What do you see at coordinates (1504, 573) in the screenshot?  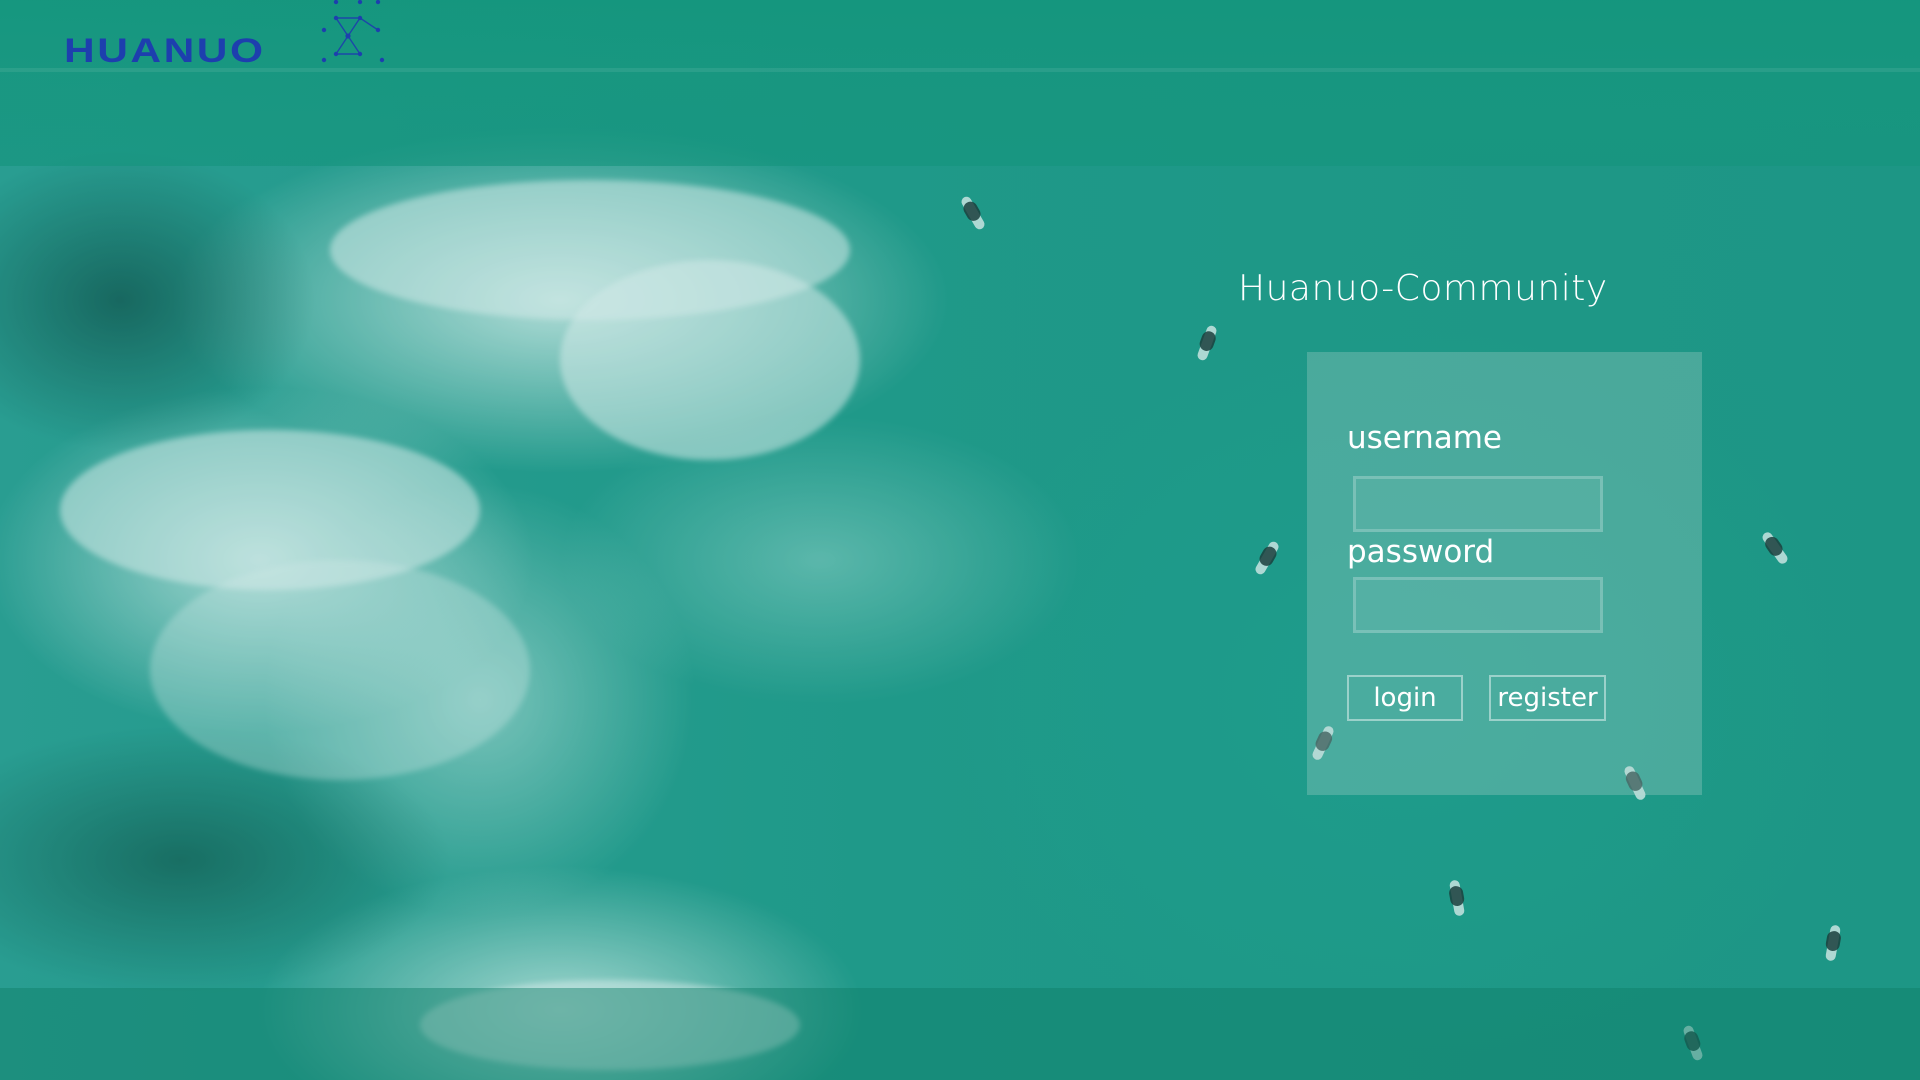 I see `login-form: username password login register` at bounding box center [1504, 573].